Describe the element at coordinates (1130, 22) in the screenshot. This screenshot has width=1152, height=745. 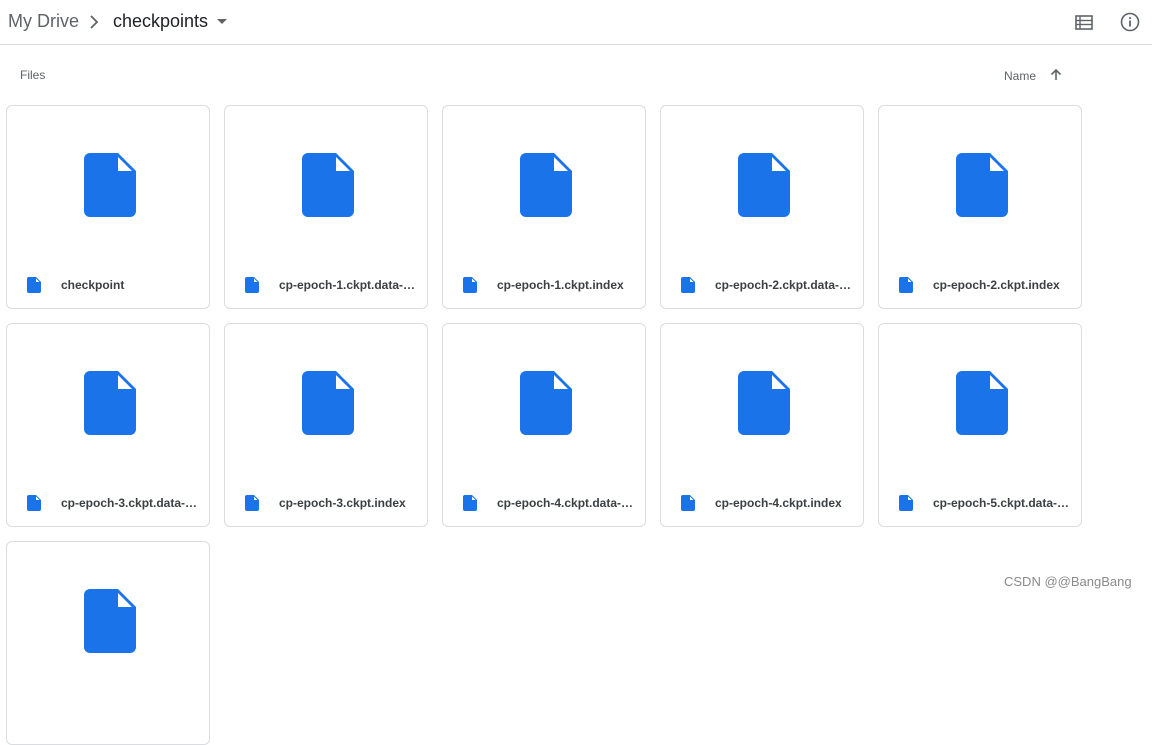
I see `info-icon` at that location.